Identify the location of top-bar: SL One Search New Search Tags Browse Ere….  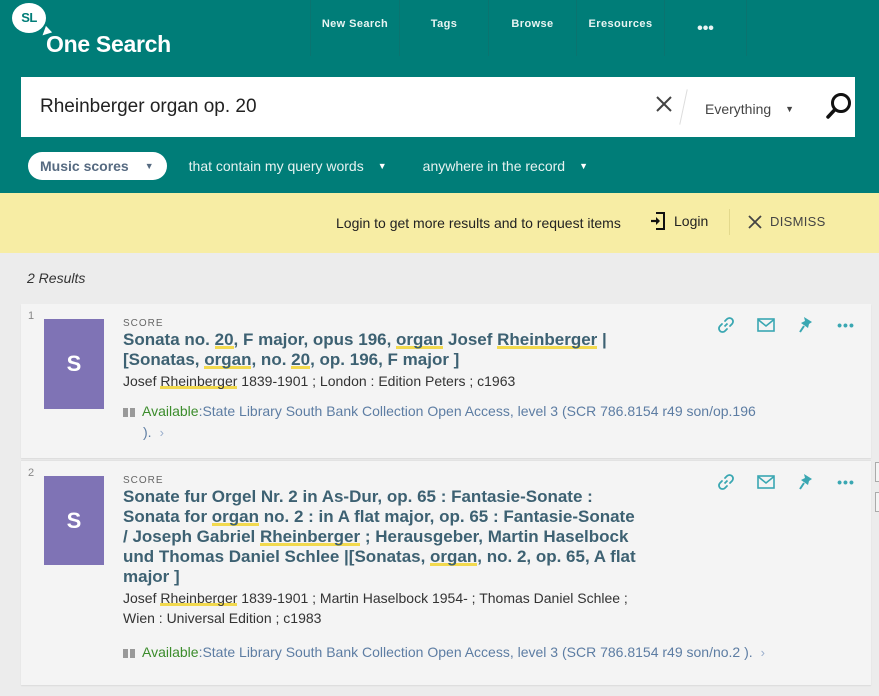
(439, 38).